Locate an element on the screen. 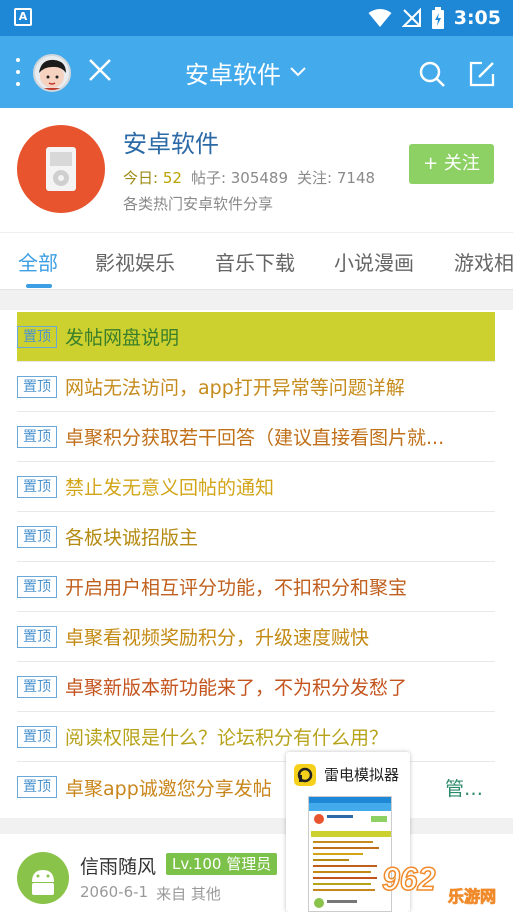 This screenshot has height=912, width=513. thread-row: 置顶 阅读权限是什么？论坛积分有什么用？ is located at coordinates (256, 737).